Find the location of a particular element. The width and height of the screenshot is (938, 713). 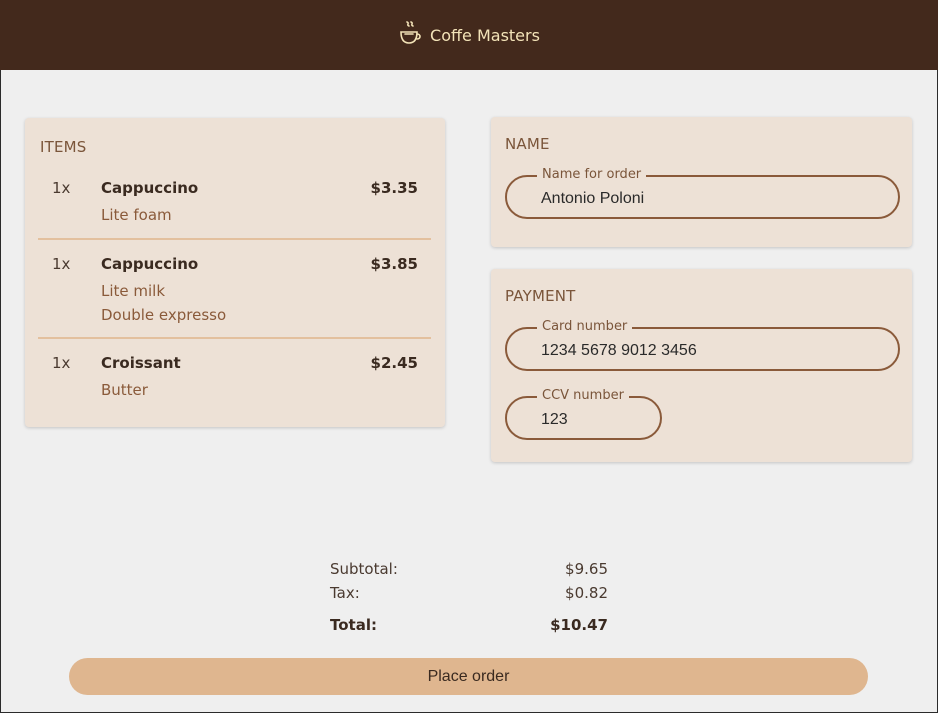

card-number-field: Card number 1234 5678 9012 3456 is located at coordinates (702, 345).